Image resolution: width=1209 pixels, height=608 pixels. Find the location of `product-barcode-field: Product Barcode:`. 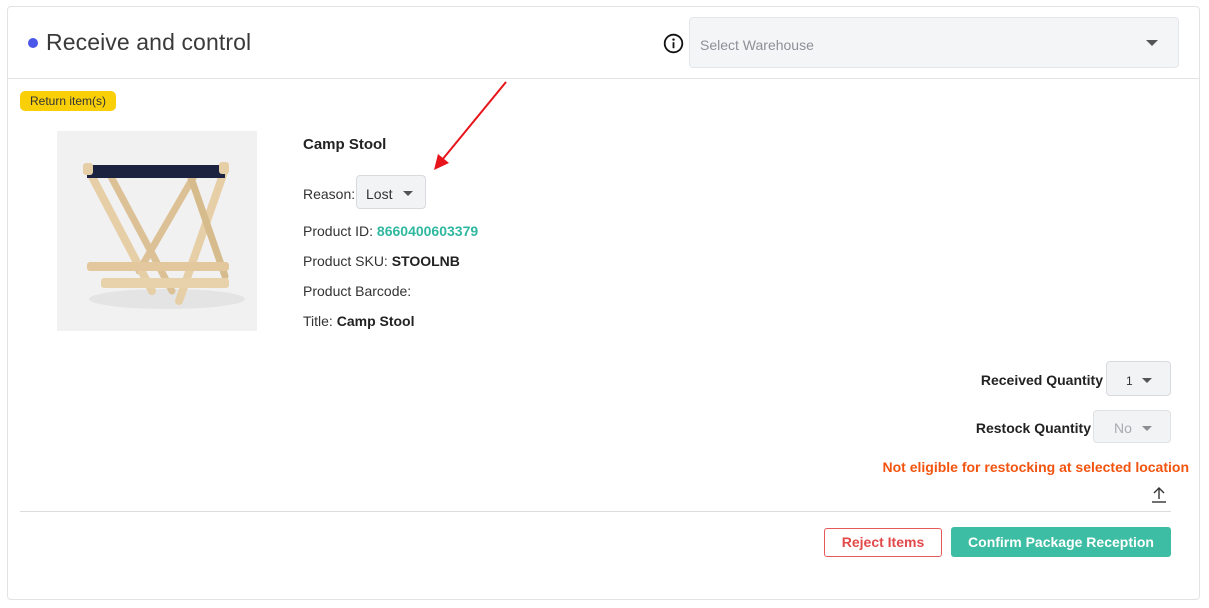

product-barcode-field: Product Barcode: is located at coordinates (357, 291).